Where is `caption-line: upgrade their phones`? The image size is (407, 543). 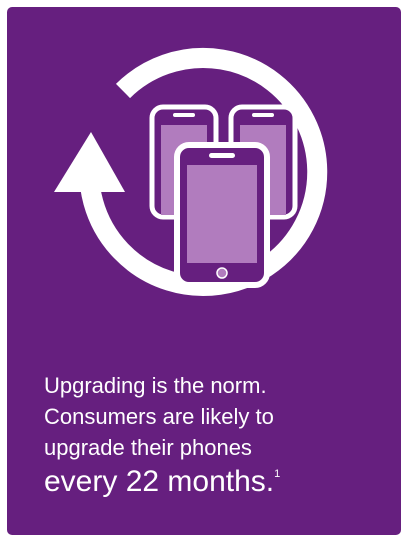 caption-line: upgrade their phones is located at coordinates (148, 447).